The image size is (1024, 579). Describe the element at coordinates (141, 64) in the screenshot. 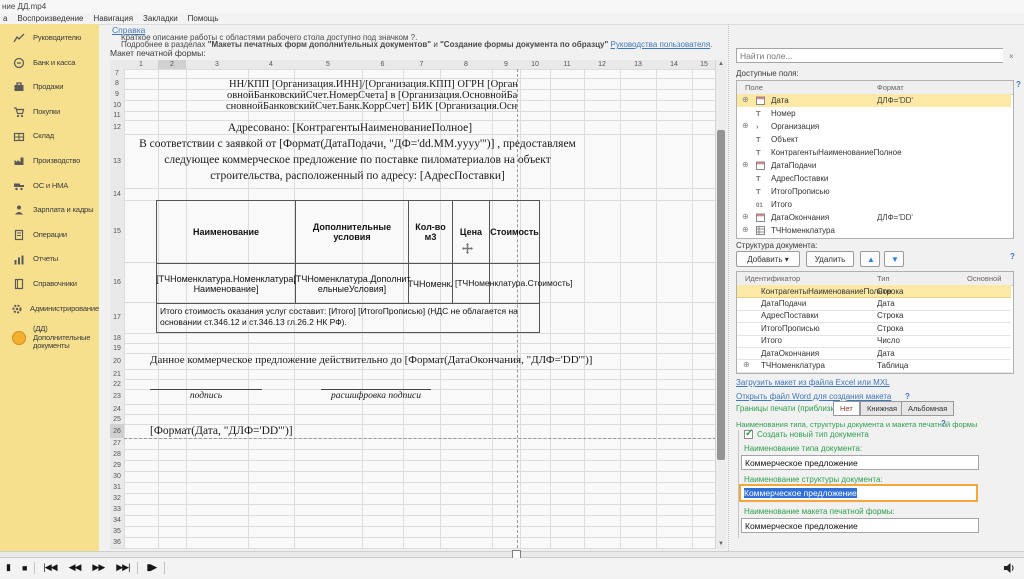

I see `column-header-1: 1` at that location.